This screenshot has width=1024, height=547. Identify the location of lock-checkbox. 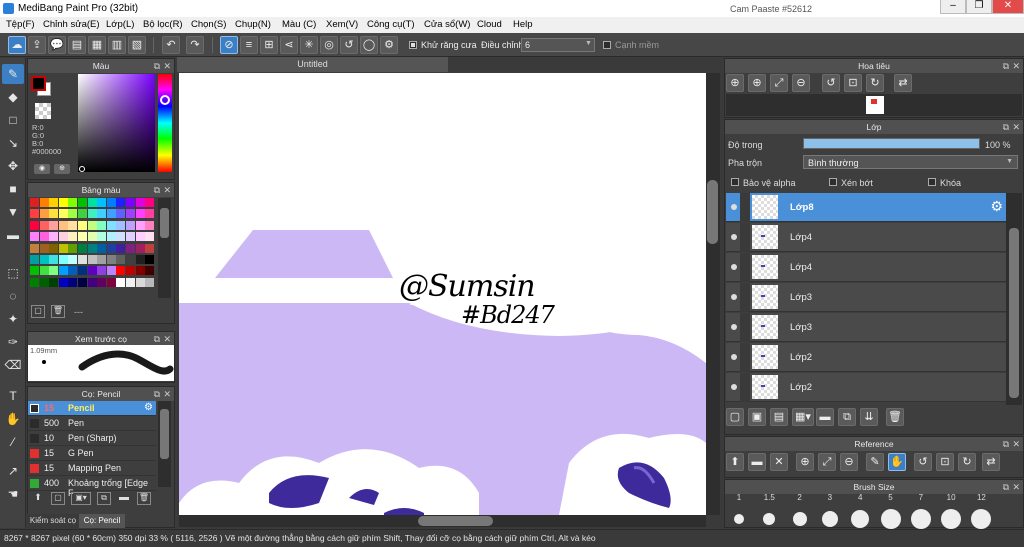
(932, 182).